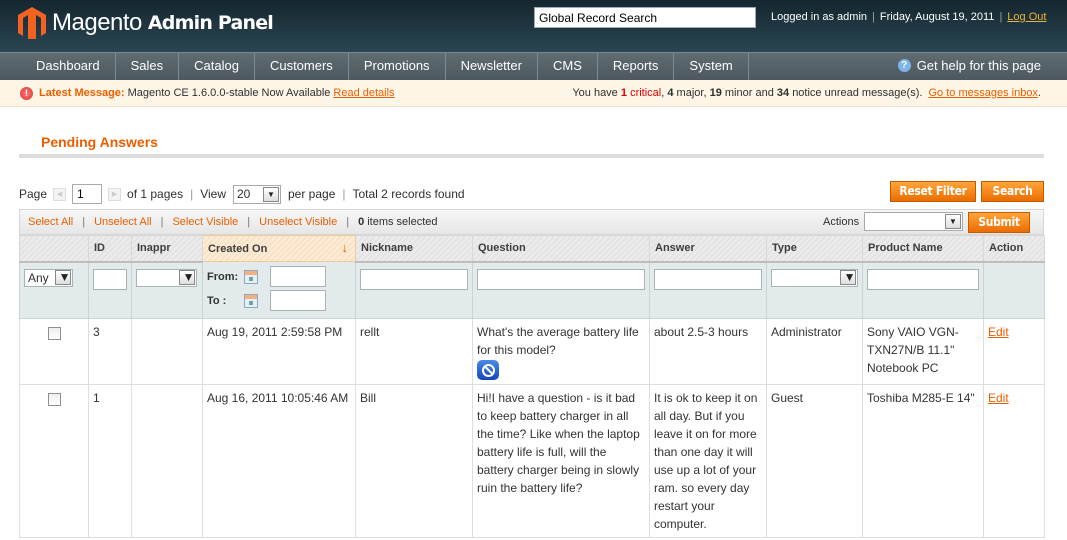 The height and width of the screenshot is (540, 1067). Describe the element at coordinates (166, 277) in the screenshot. I see `inappr-filter-select: ▼` at that location.